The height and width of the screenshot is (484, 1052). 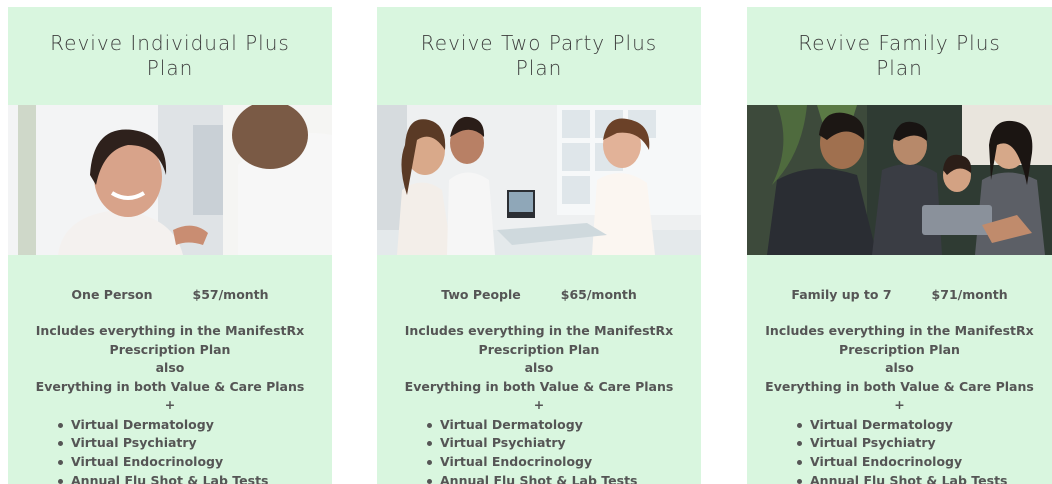 What do you see at coordinates (899, 180) in the screenshot?
I see `family-consultation-photo` at bounding box center [899, 180].